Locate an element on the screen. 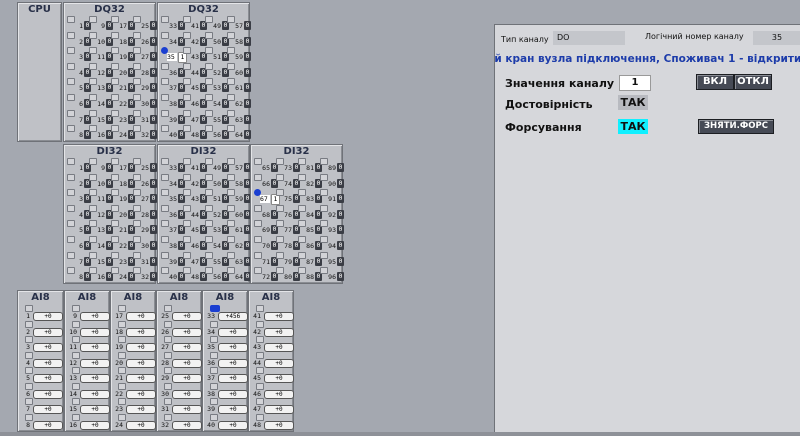 Image resolution: width=800 pixels, height=436 pixels. digital-channel-8: 80 is located at coordinates (79, 274).